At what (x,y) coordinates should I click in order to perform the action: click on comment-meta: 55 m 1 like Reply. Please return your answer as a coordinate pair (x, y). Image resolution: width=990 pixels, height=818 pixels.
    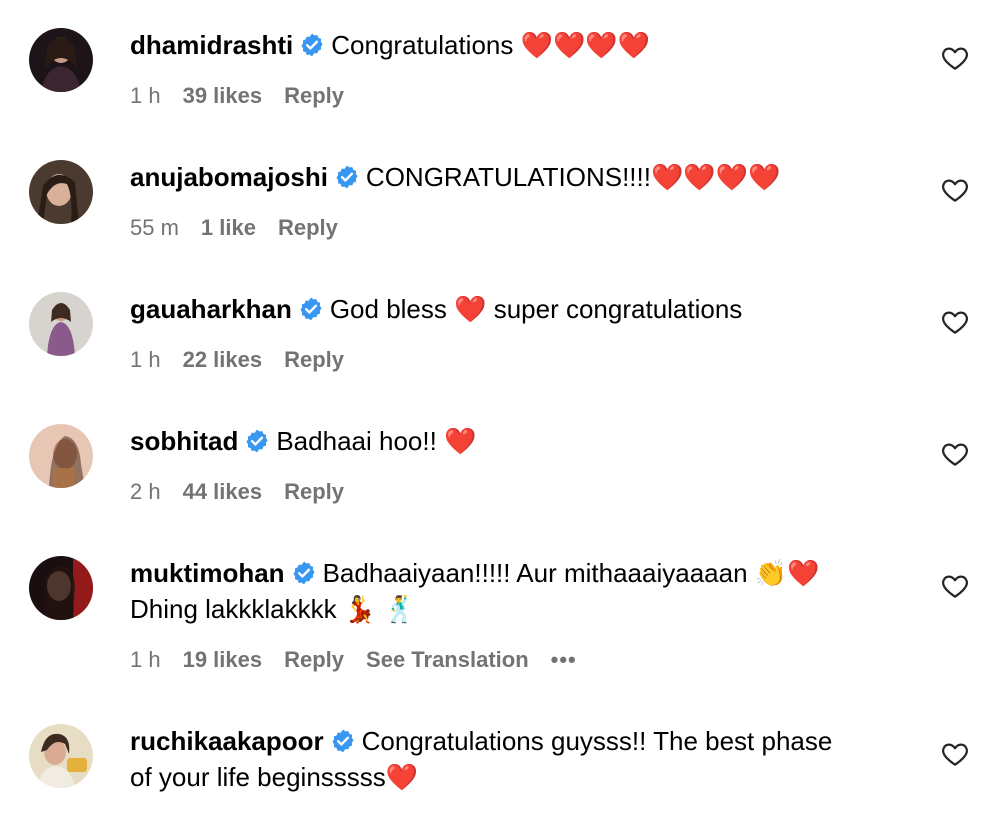
    Looking at the image, I should click on (245, 228).